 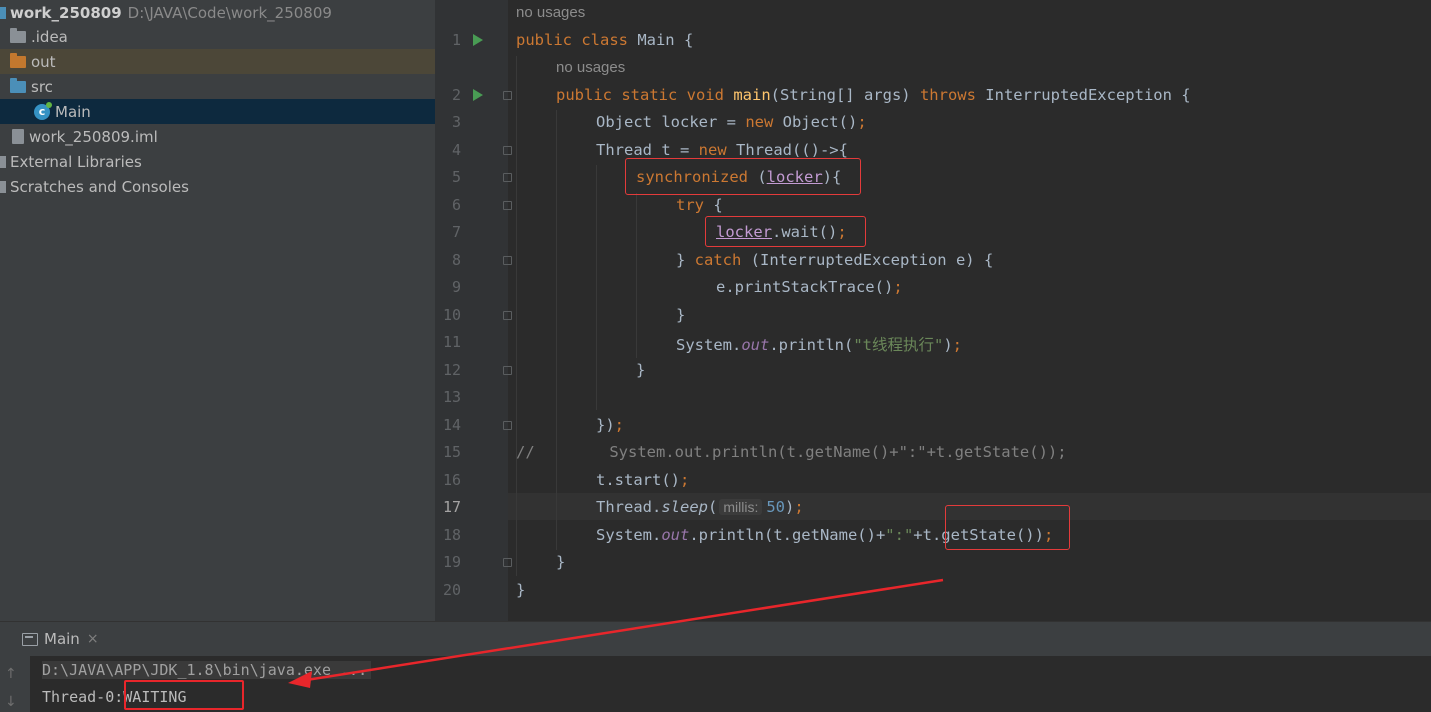 I want to click on arrow-line, so click(x=621, y=630).